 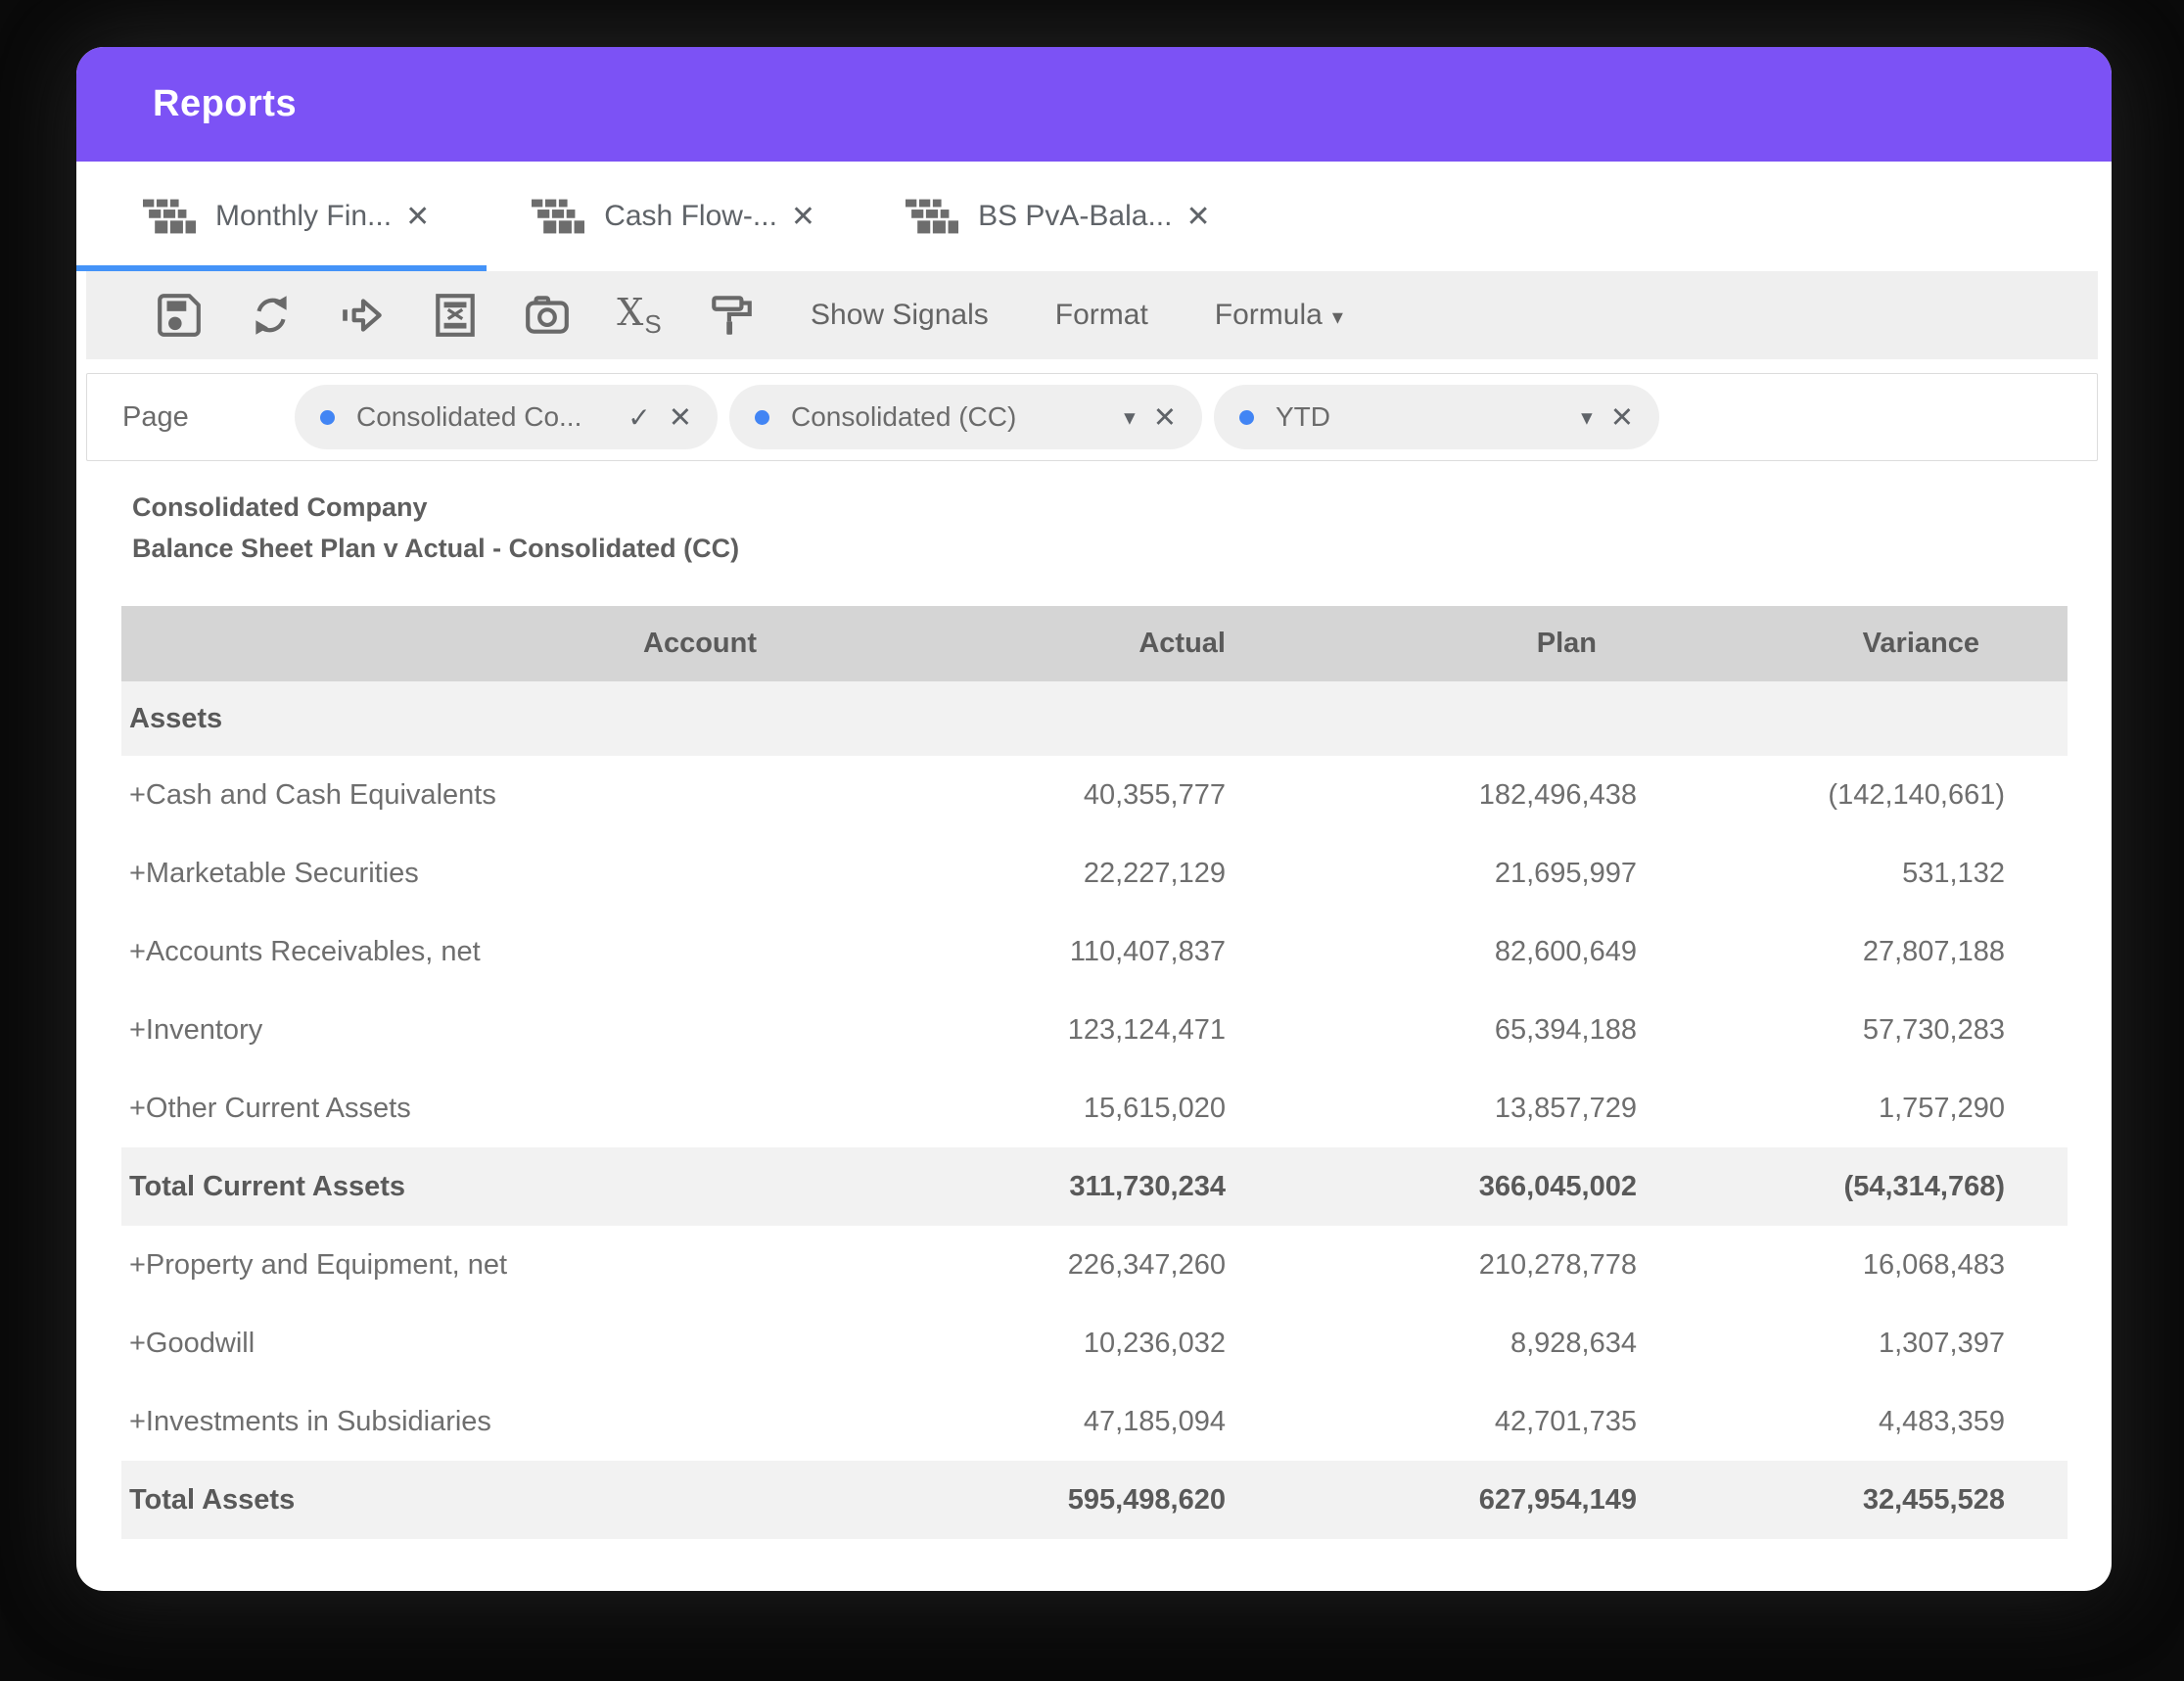 What do you see at coordinates (506, 417) in the screenshot?
I see `filter-pill-company: Consolidated Co... ✓ ✕` at bounding box center [506, 417].